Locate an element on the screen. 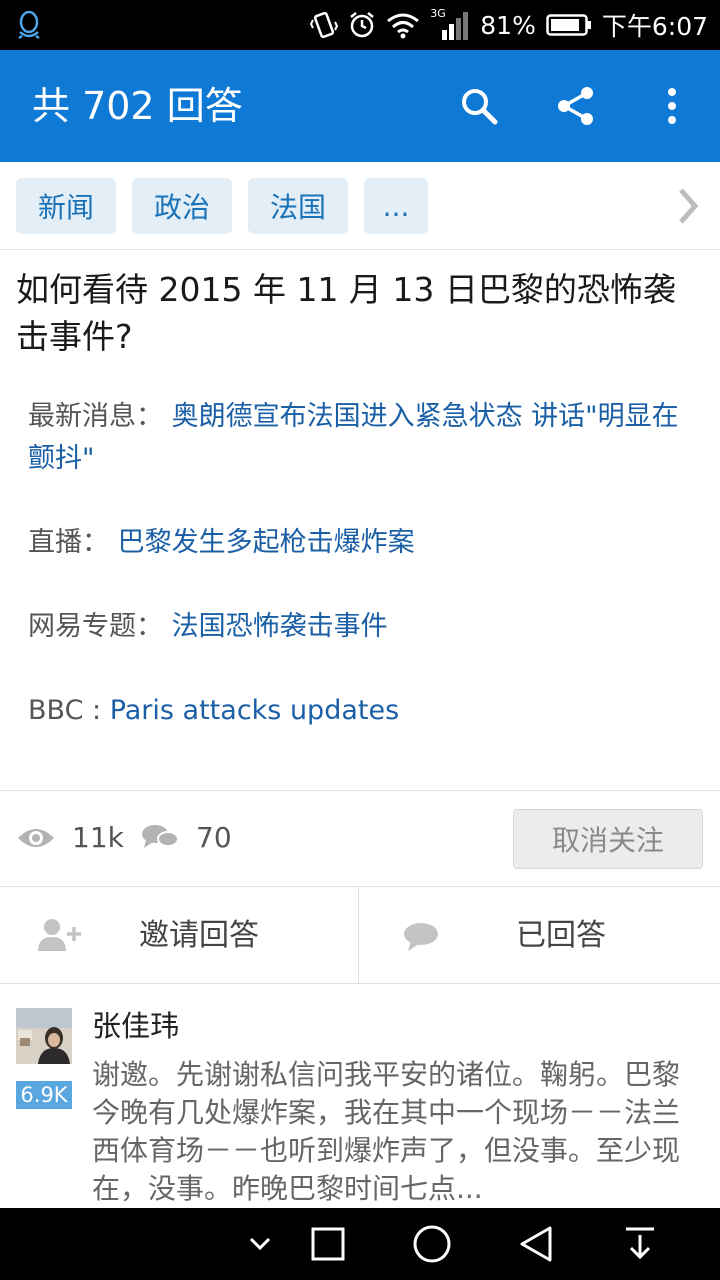 This screenshot has height=1280, width=720. tag-france: 法国 is located at coordinates (298, 206).